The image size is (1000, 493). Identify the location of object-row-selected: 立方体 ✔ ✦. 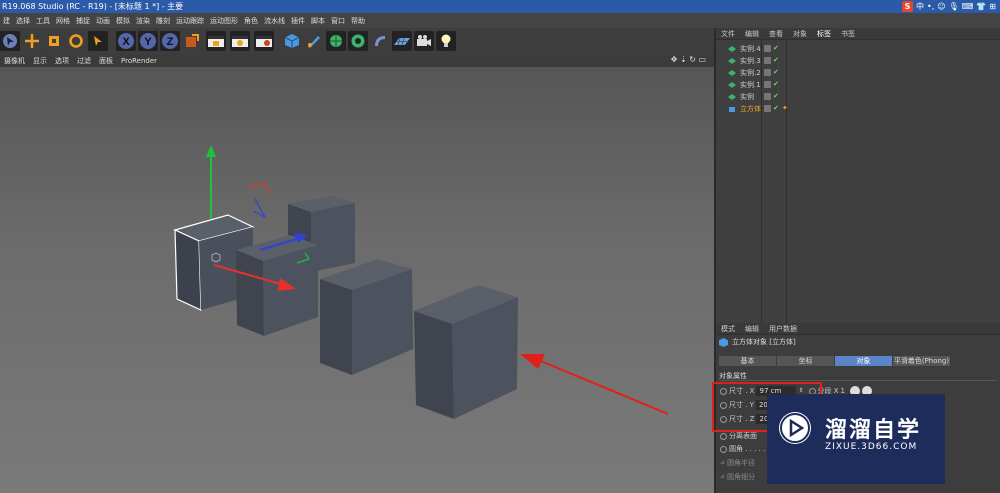
(858, 109).